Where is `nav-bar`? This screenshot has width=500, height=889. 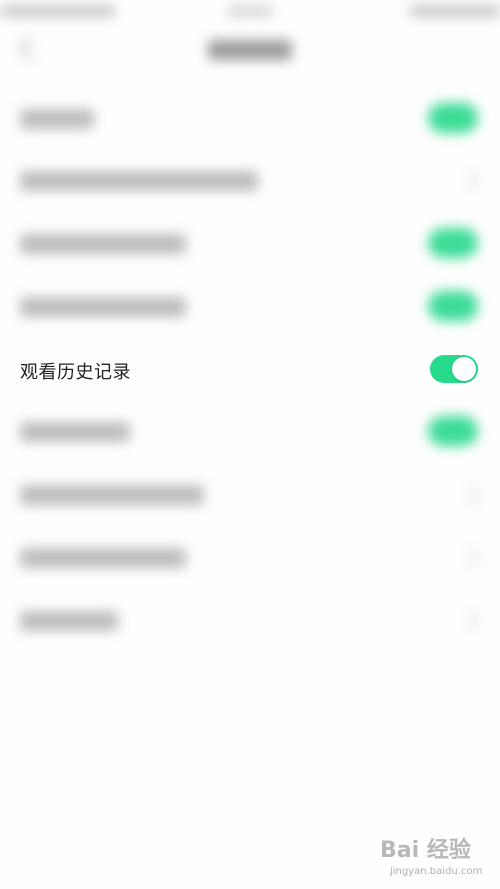
nav-bar is located at coordinates (250, 51).